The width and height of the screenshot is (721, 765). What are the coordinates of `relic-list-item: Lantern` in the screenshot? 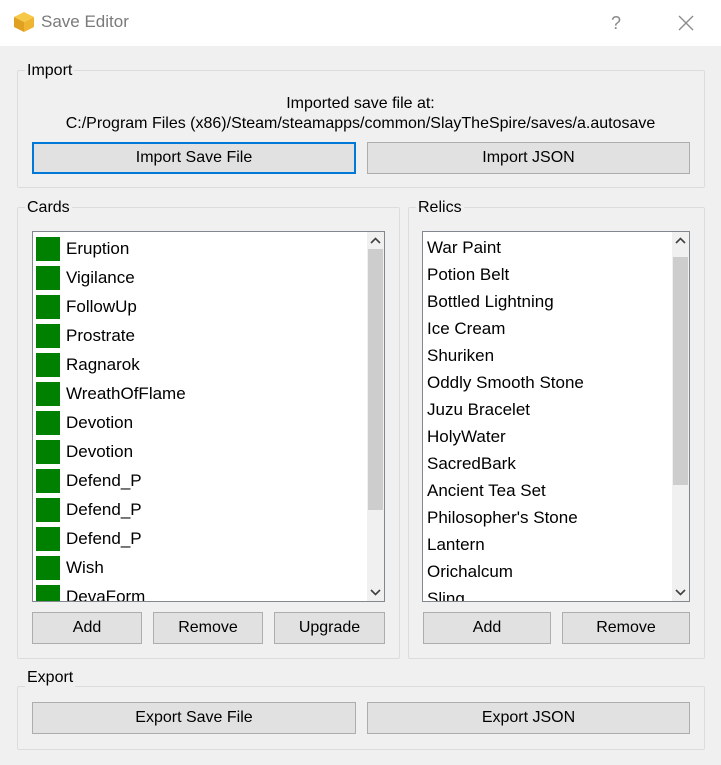 It's located at (547, 544).